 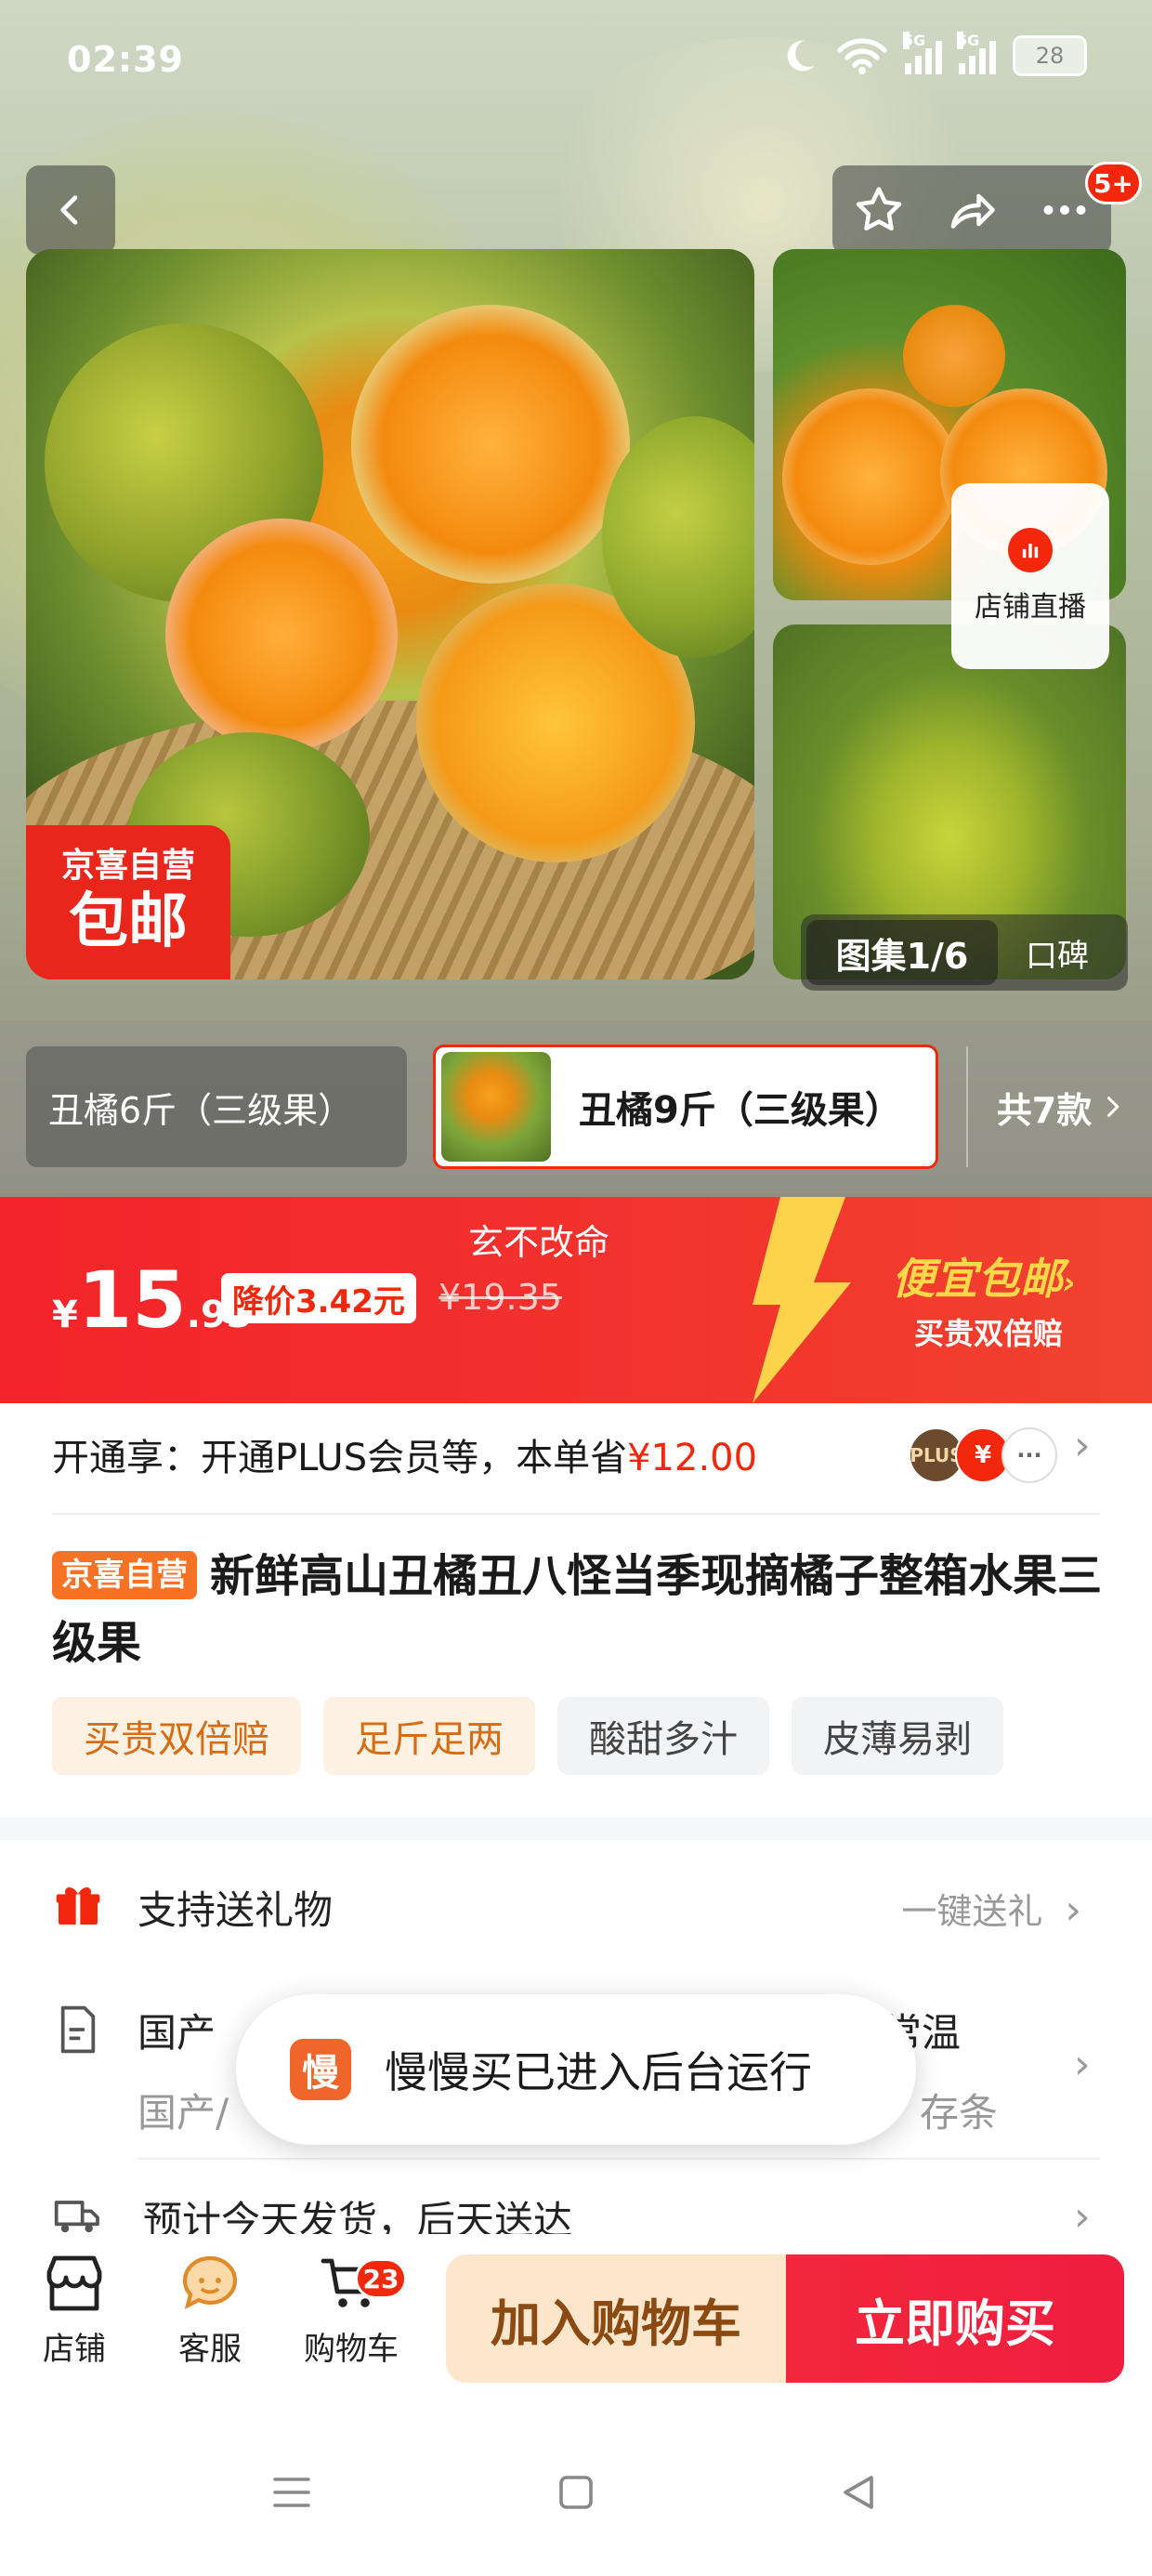 I want to click on self-run-title-tag: 京喜自营, so click(x=124, y=1575).